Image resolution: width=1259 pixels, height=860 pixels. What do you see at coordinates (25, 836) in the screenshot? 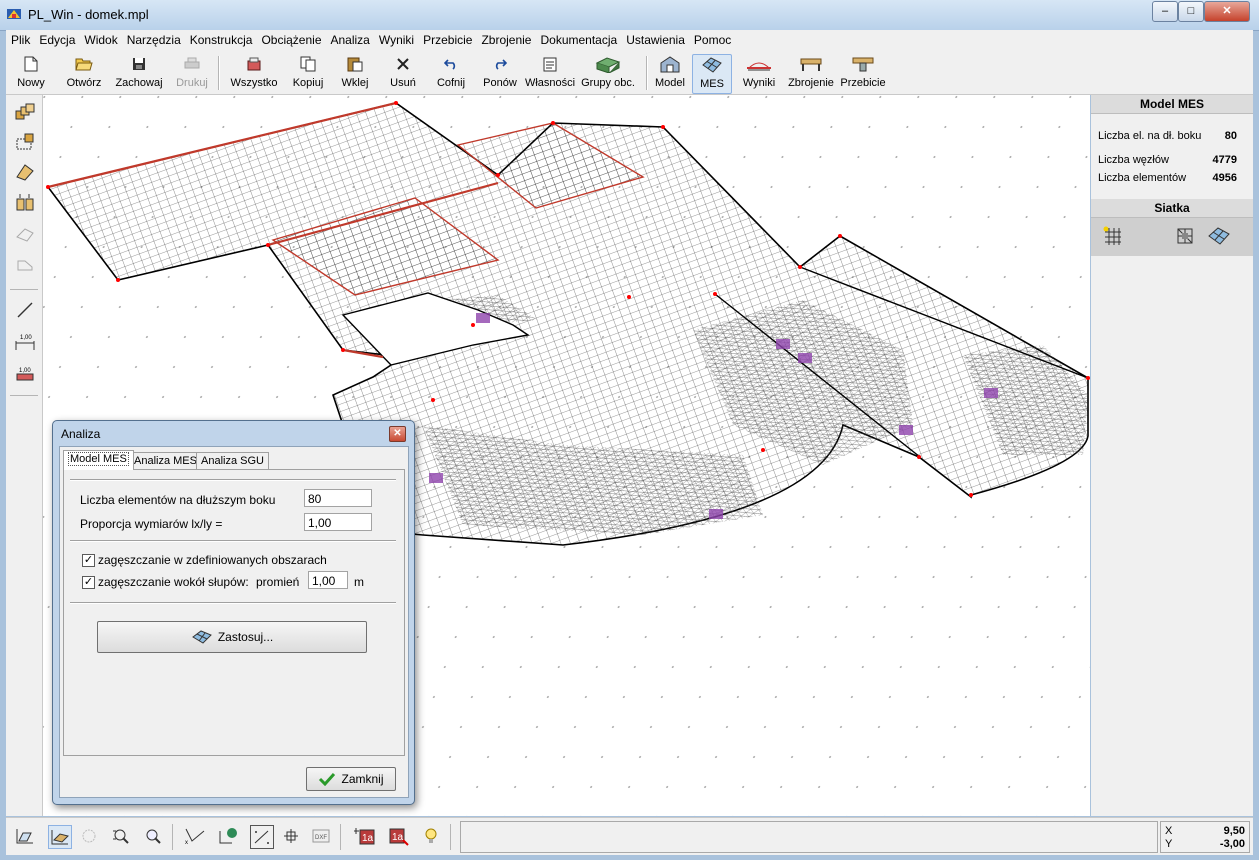
I see `view-plan-button` at bounding box center [25, 836].